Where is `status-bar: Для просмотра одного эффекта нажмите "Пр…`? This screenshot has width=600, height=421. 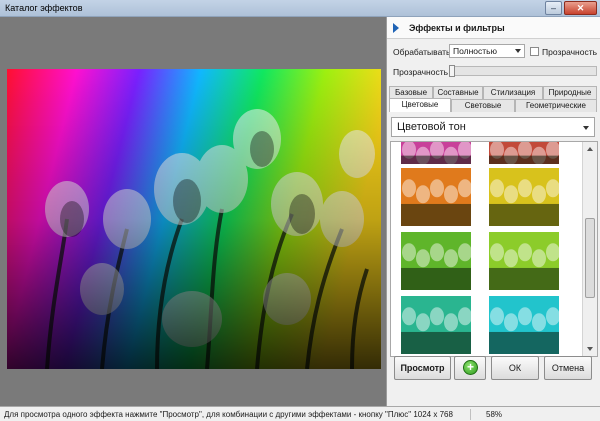 status-bar: Для просмотра одного эффекта нажмите "Пр… is located at coordinates (300, 413).